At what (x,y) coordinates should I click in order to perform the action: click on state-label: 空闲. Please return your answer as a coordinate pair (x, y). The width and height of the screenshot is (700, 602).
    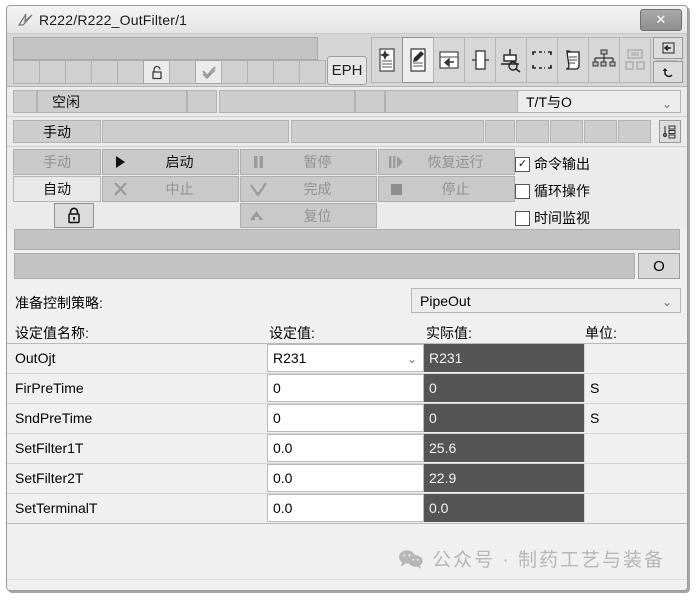
    Looking at the image, I should click on (112, 101).